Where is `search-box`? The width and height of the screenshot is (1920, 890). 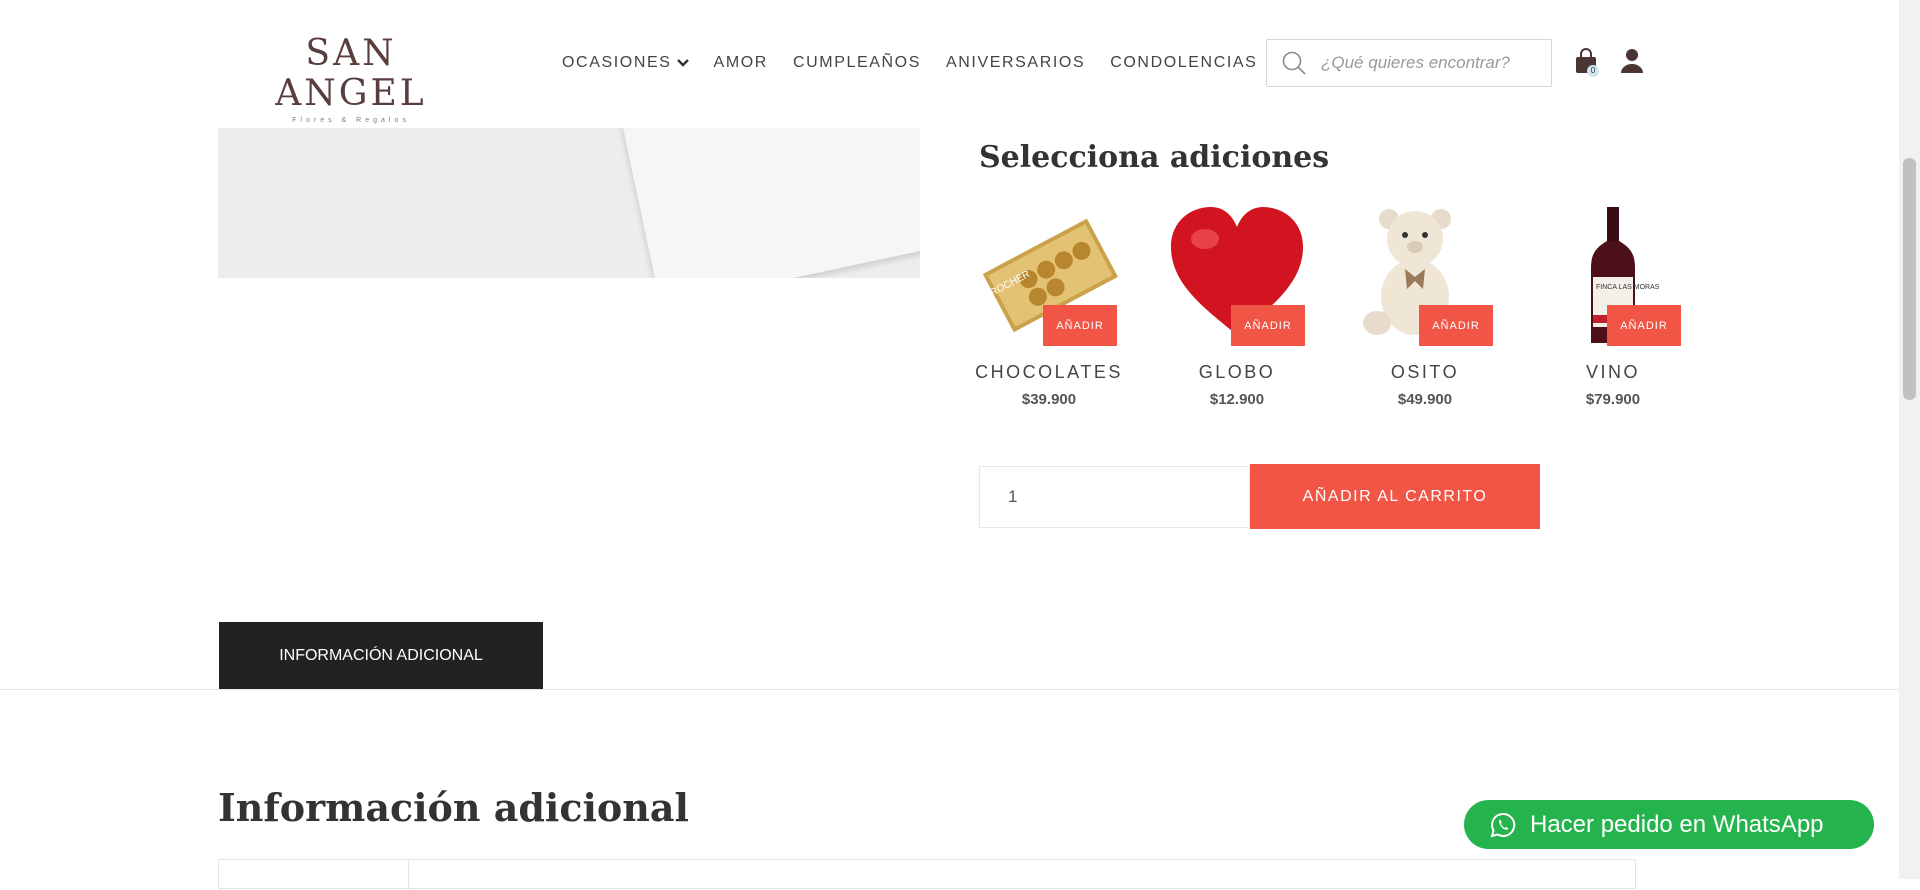 search-box is located at coordinates (1409, 63).